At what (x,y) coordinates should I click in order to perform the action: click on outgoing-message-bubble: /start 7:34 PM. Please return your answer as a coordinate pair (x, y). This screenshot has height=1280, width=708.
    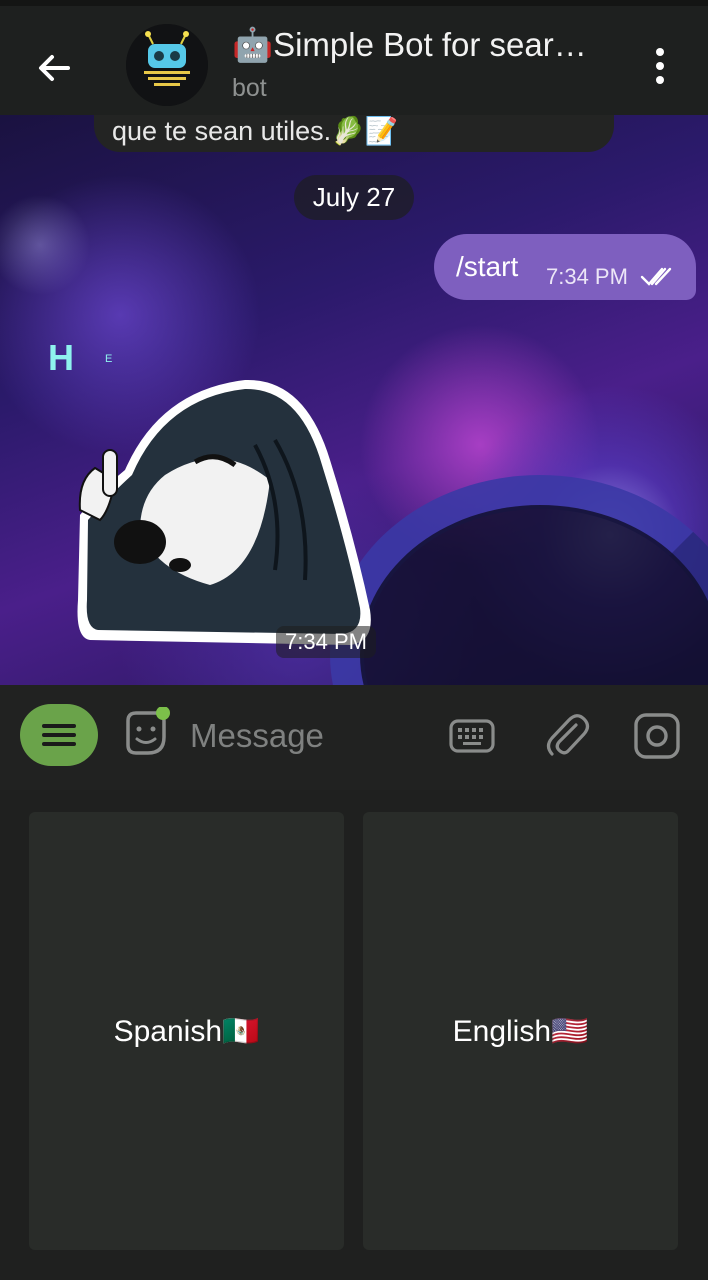
    Looking at the image, I should click on (565, 267).